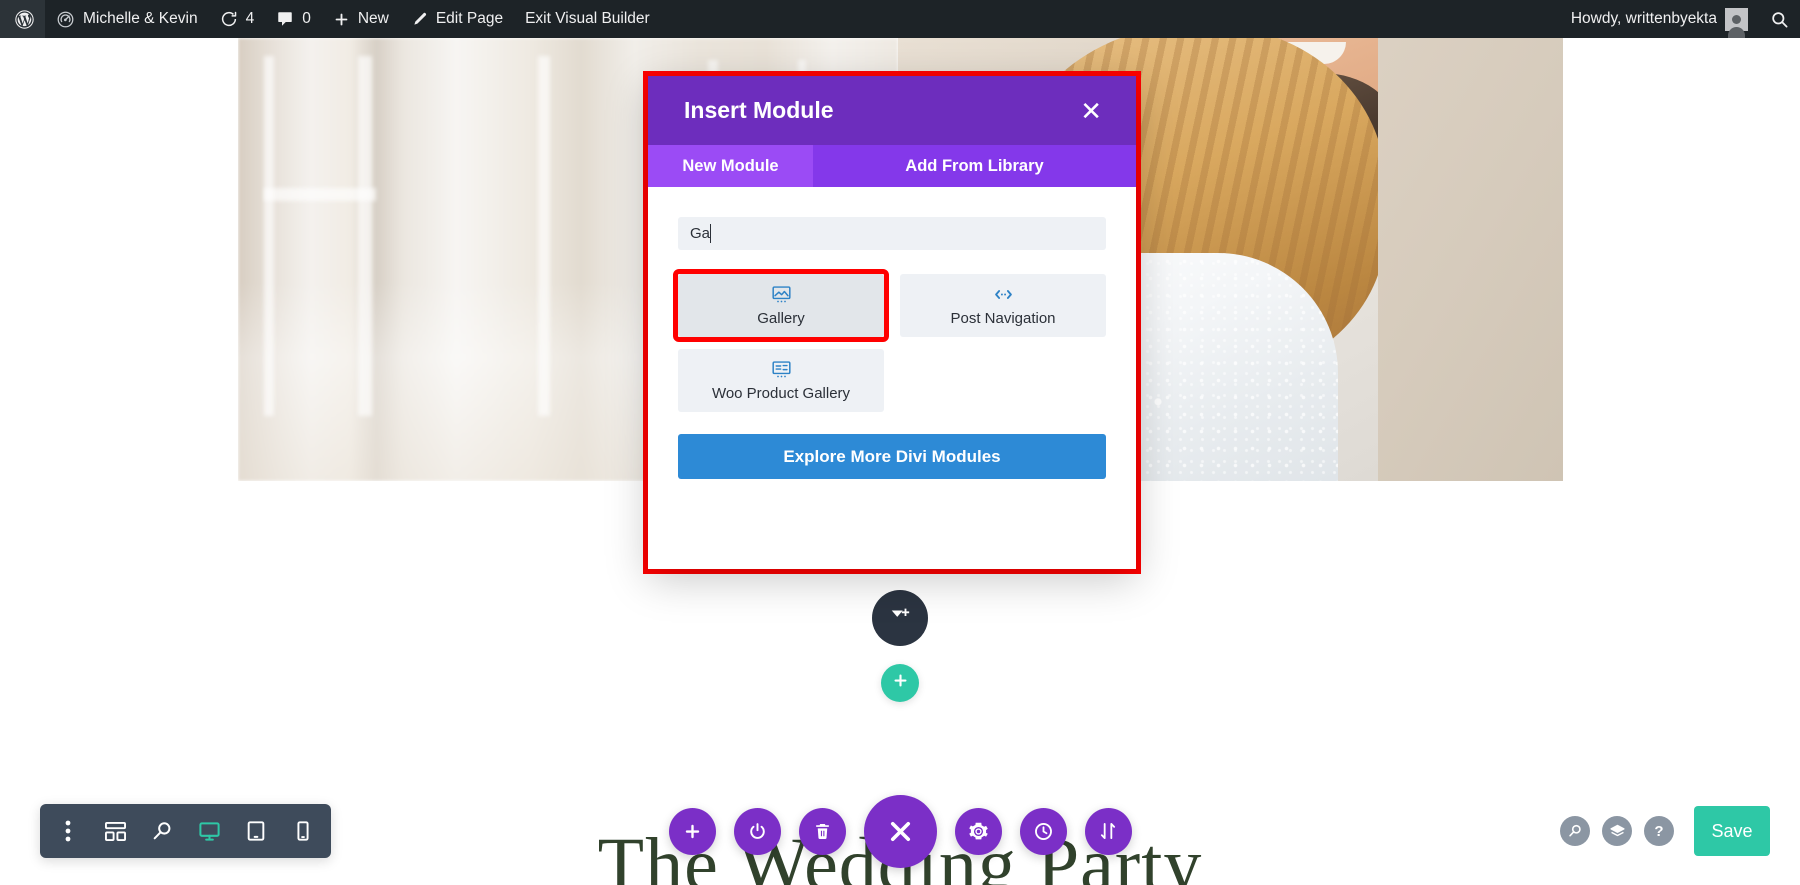 The width and height of the screenshot is (1800, 885). Describe the element at coordinates (140, 18) in the screenshot. I see `site-name-label: Michelle & Kevin` at that location.